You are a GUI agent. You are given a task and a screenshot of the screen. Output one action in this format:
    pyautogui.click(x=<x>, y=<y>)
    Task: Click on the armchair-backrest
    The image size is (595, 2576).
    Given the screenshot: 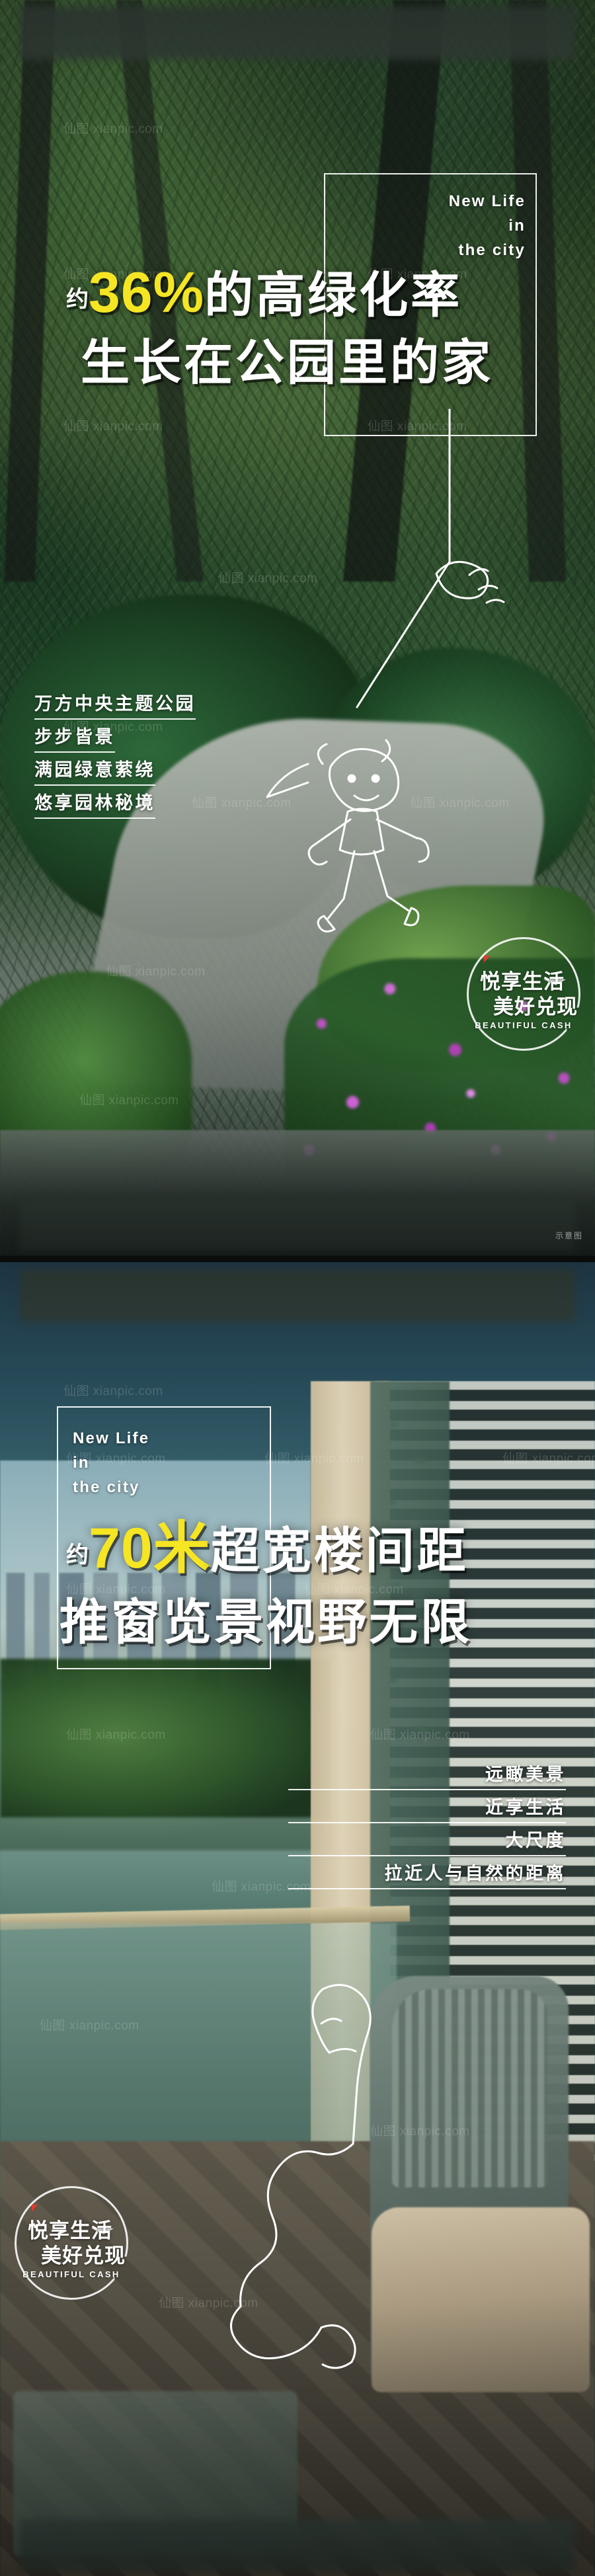 What is the action you would take?
    pyautogui.click(x=469, y=2088)
    